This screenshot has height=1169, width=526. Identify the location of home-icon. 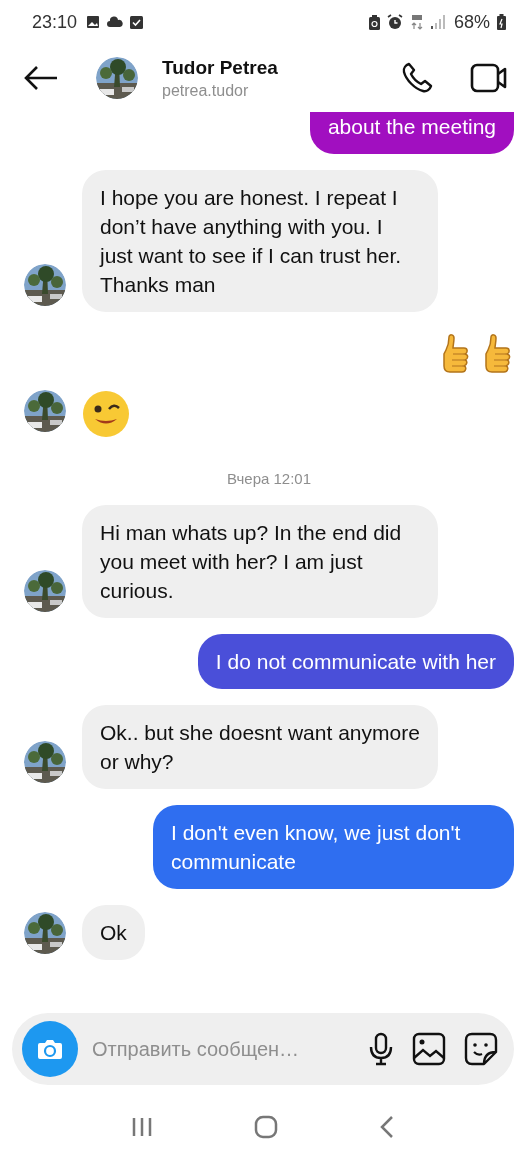
(266, 1127).